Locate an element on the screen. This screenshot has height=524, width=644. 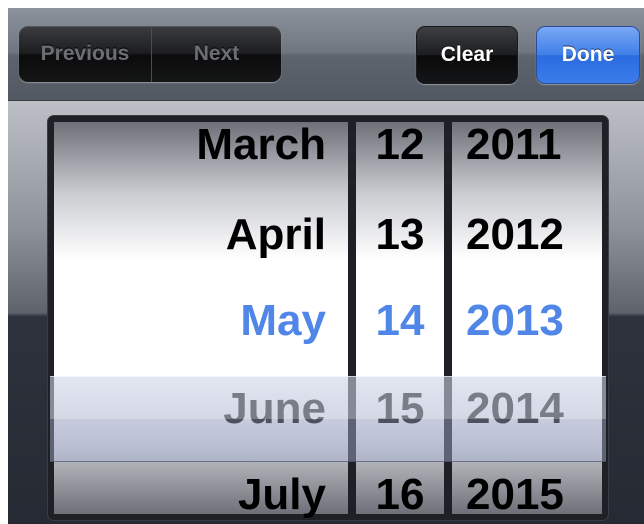
year-option: 2015 is located at coordinates (515, 486).